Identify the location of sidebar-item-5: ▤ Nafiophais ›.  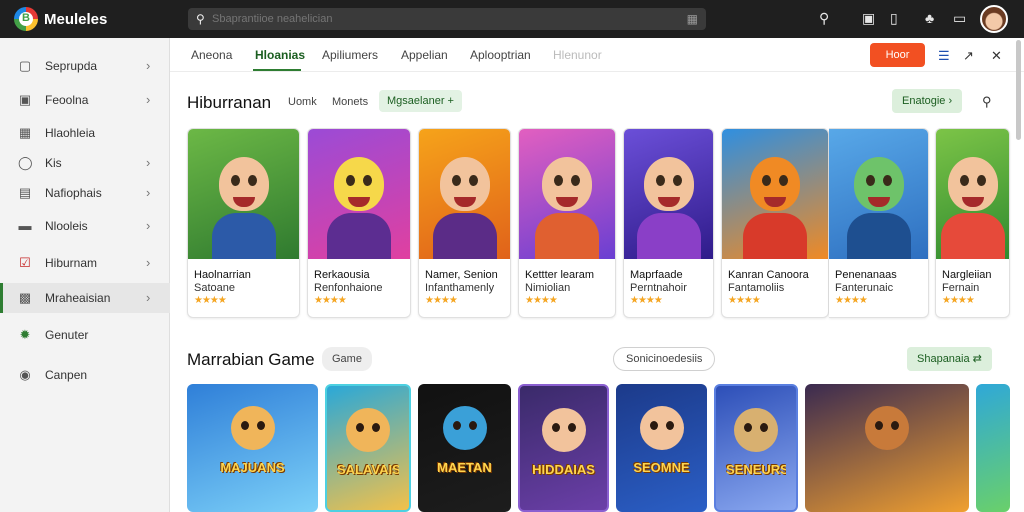
(85, 193).